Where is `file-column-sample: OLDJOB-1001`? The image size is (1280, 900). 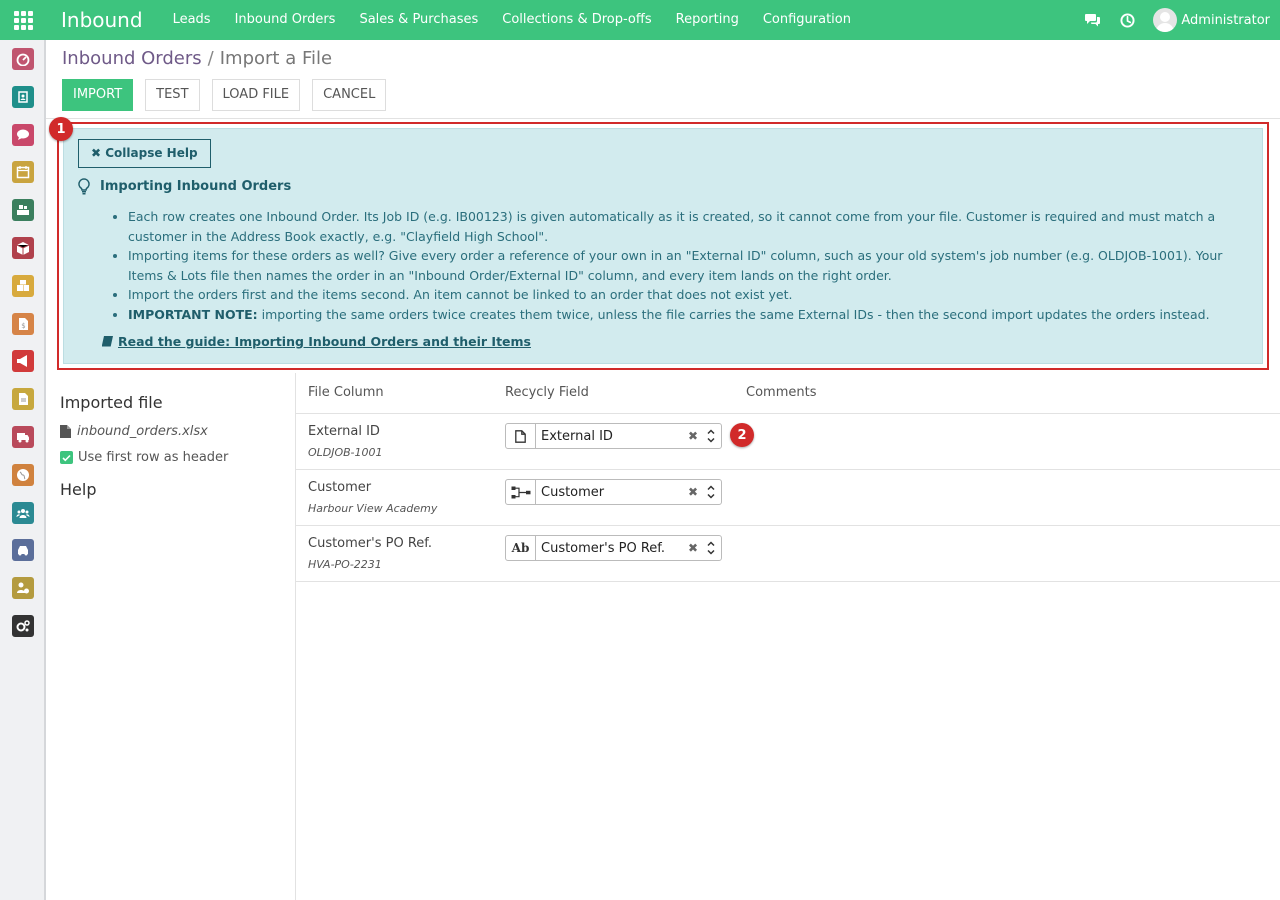
file-column-sample: OLDJOB-1001 is located at coordinates (345, 452).